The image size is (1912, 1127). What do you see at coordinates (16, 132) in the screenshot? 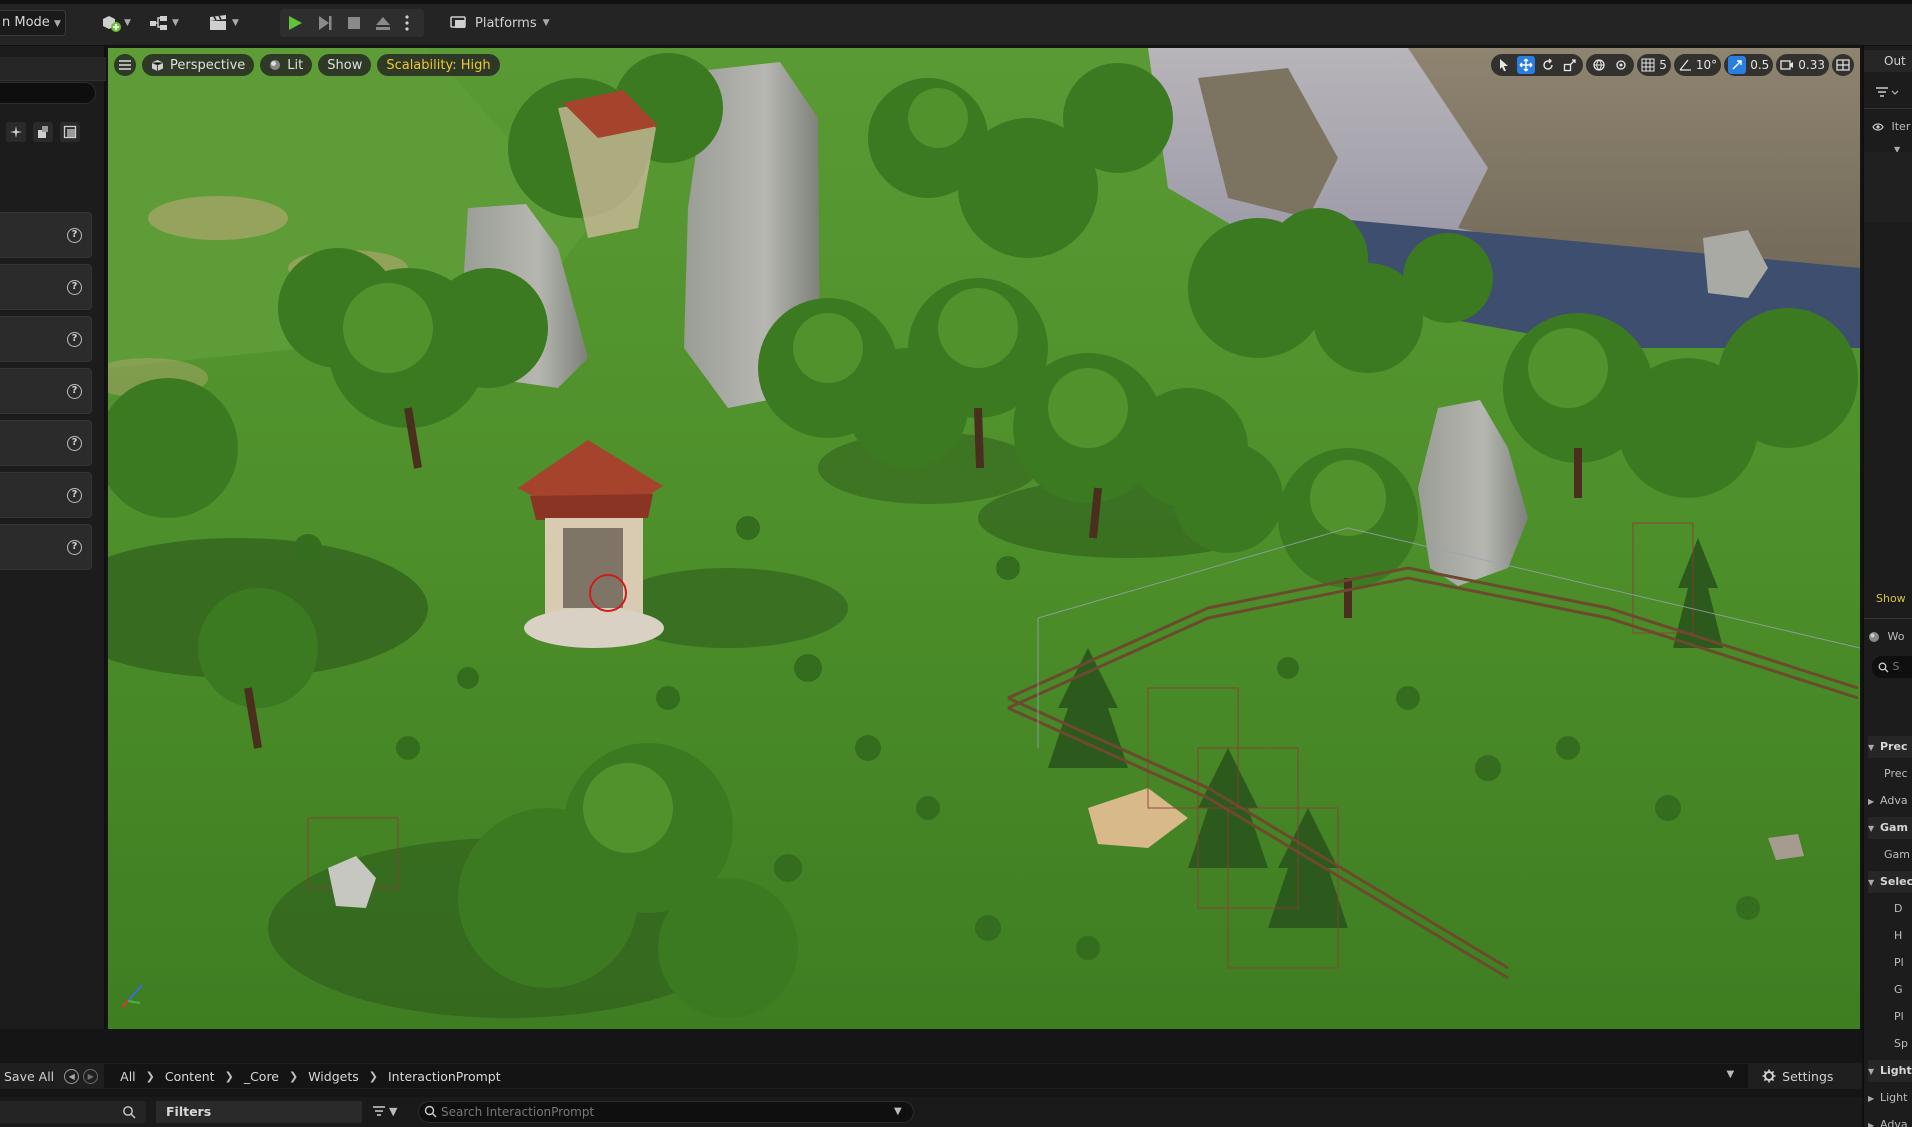
I see `sparkle-actor-icon` at bounding box center [16, 132].